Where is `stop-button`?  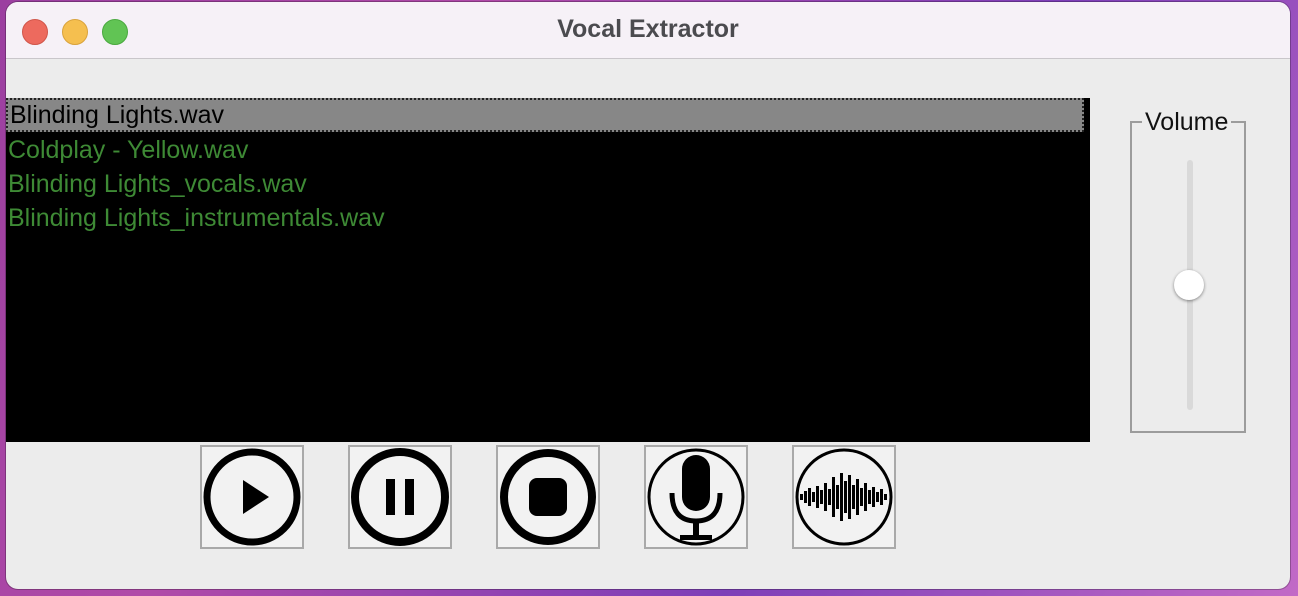
stop-button is located at coordinates (548, 497).